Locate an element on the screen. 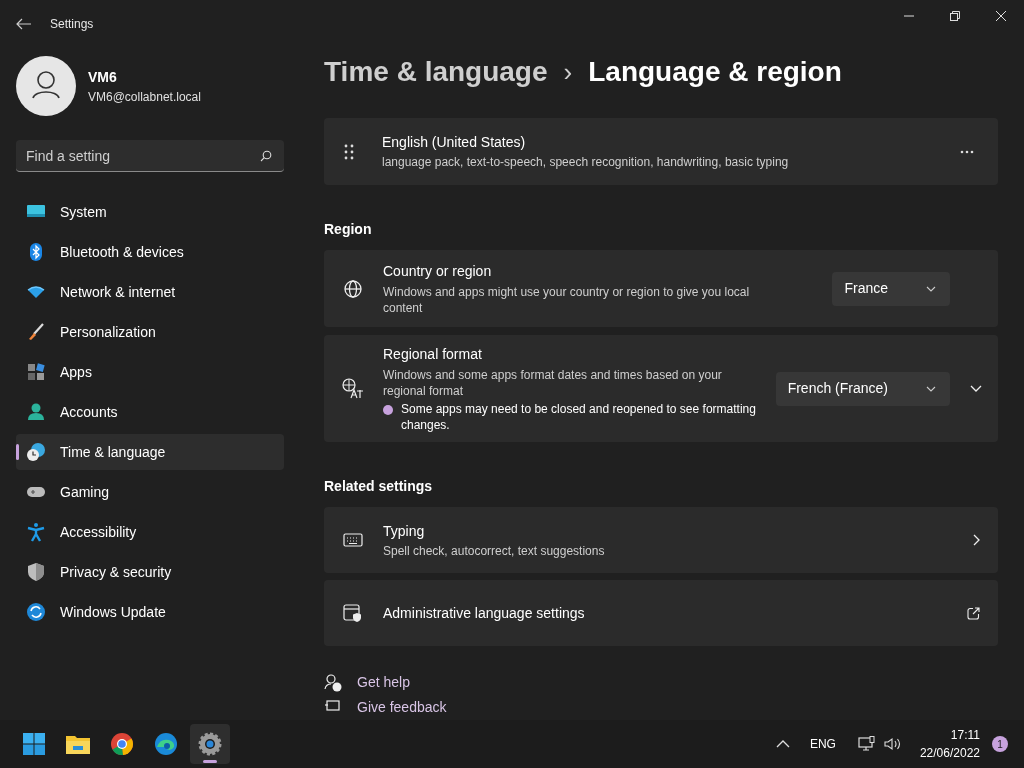  sidebar-item: Gaming is located at coordinates (150, 492).